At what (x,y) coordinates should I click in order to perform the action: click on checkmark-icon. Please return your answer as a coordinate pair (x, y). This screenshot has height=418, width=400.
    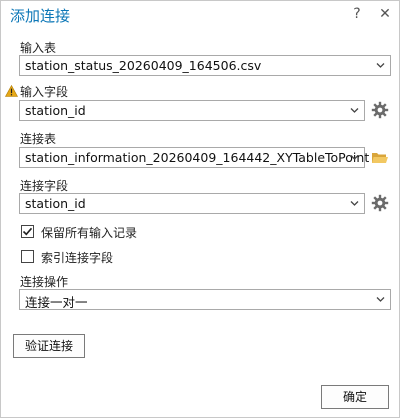
    Looking at the image, I should click on (27, 231).